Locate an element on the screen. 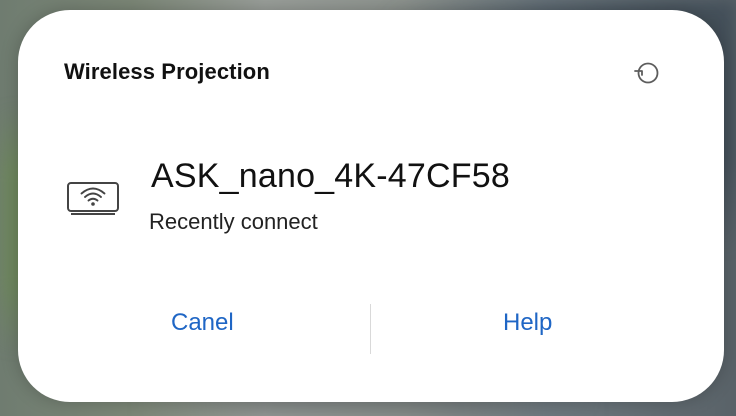 Image resolution: width=736 pixels, height=416 pixels. cast-wifi-icon is located at coordinates (93, 198).